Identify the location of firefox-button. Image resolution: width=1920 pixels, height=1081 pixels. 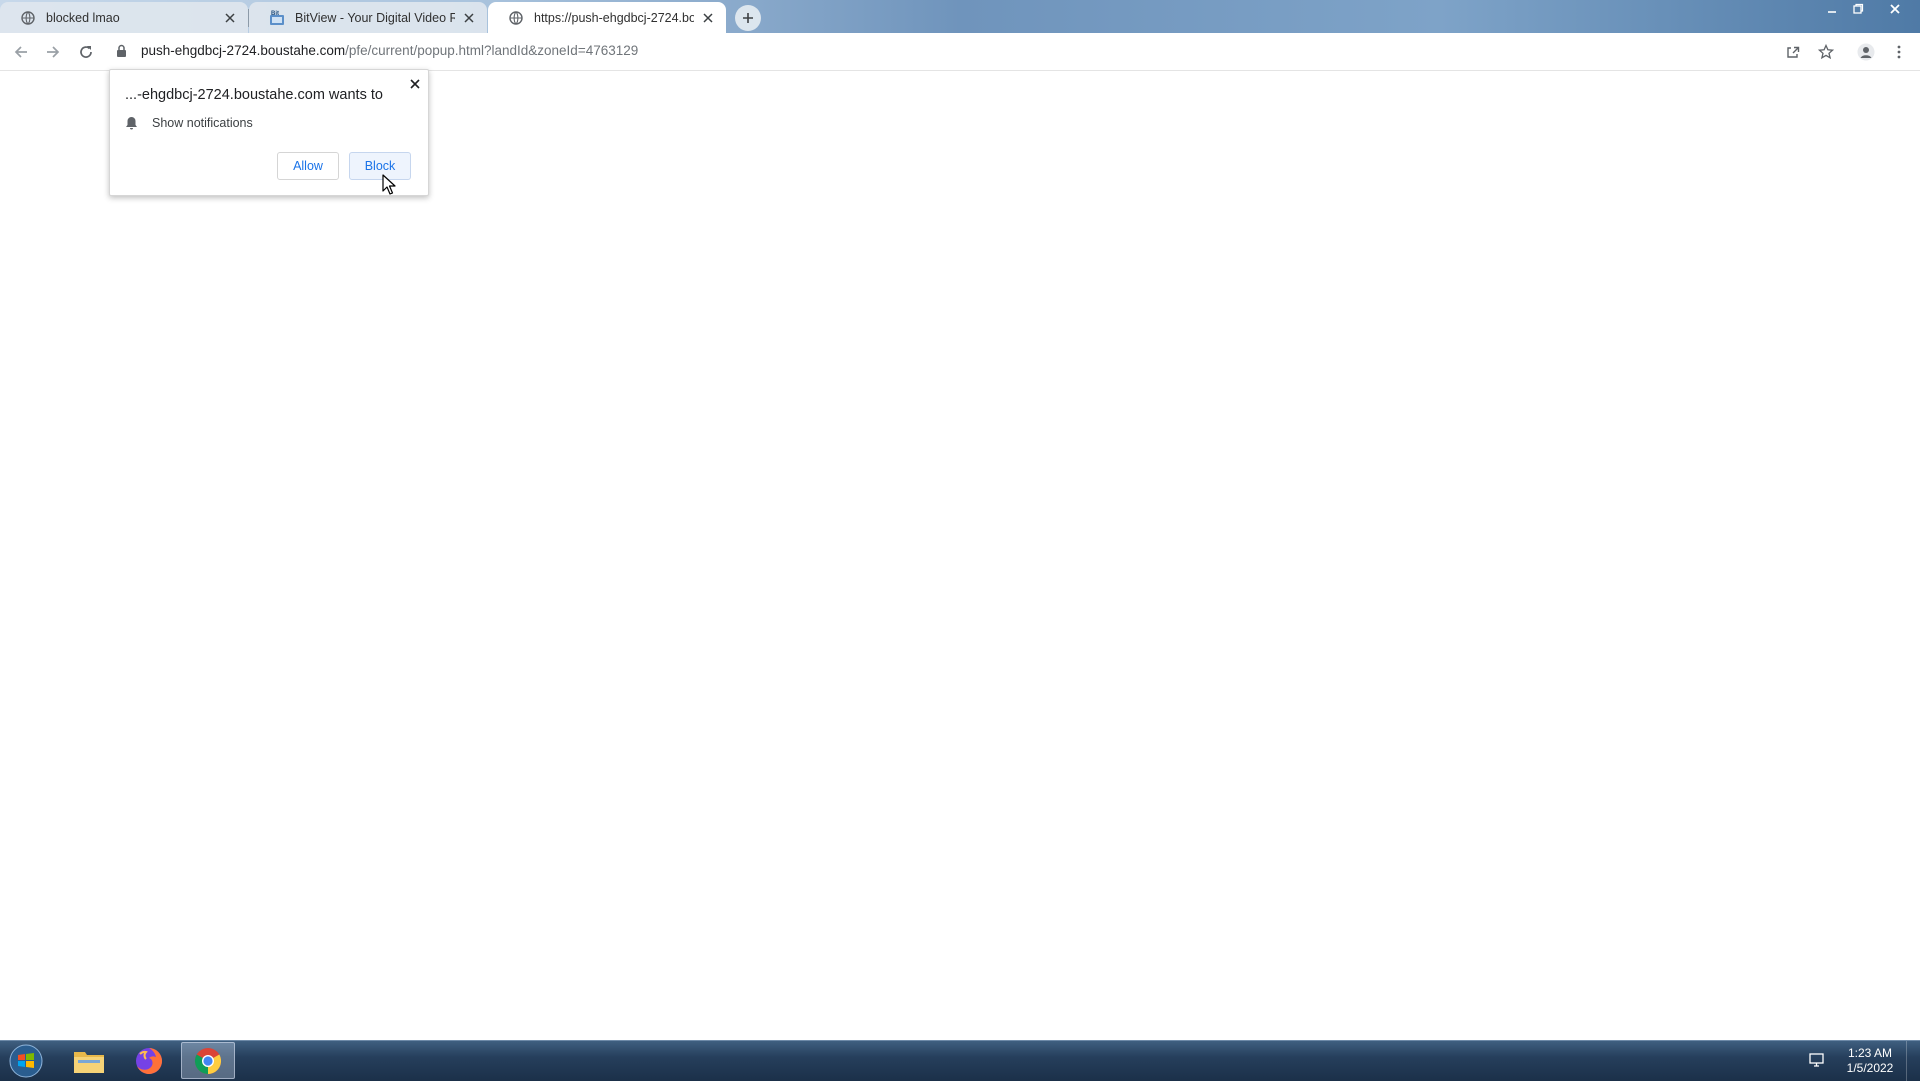
(149, 1060).